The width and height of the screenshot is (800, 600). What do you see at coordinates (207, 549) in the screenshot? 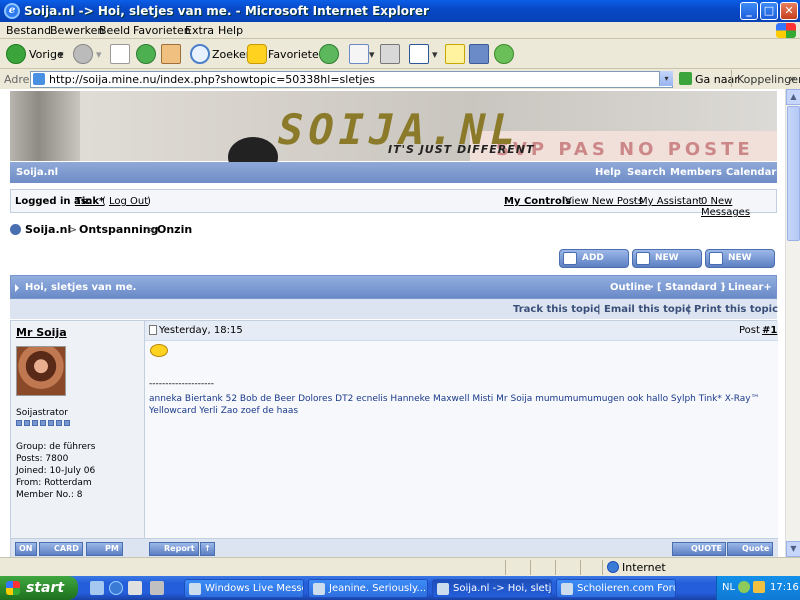
I see `scroll-top-button: ↑` at bounding box center [207, 549].